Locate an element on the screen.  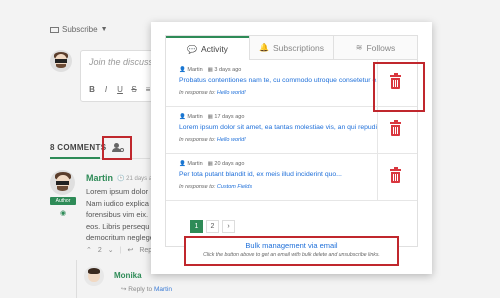
strikethrough-button: S is located at coordinates (134, 89).